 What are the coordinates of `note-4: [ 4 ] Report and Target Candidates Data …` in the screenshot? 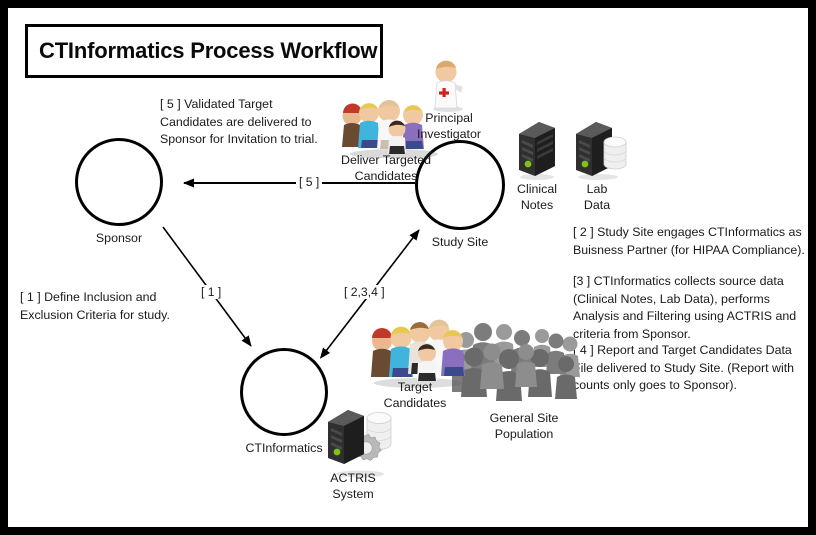 It's located at (684, 367).